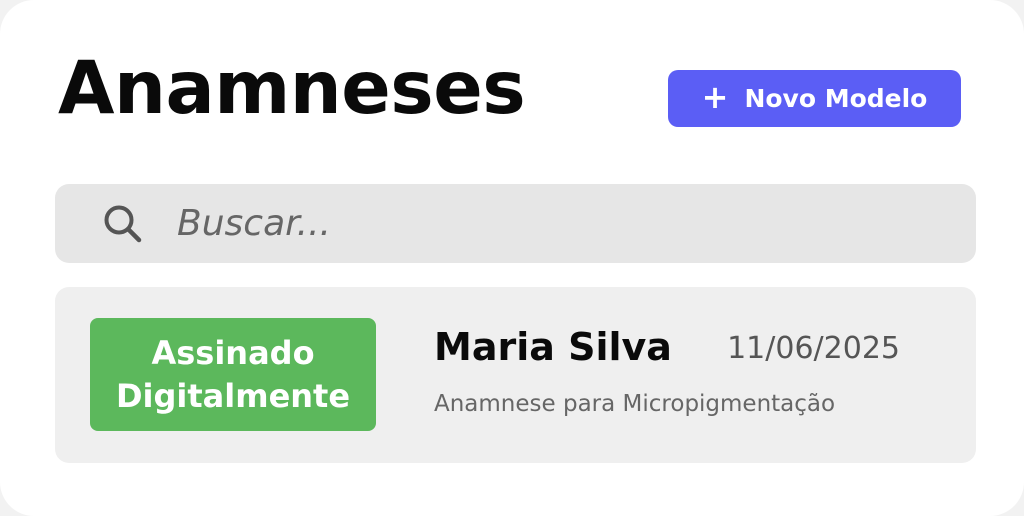  Describe the element at coordinates (233, 353) in the screenshot. I see `status-badge-line-1: Assinado` at that location.